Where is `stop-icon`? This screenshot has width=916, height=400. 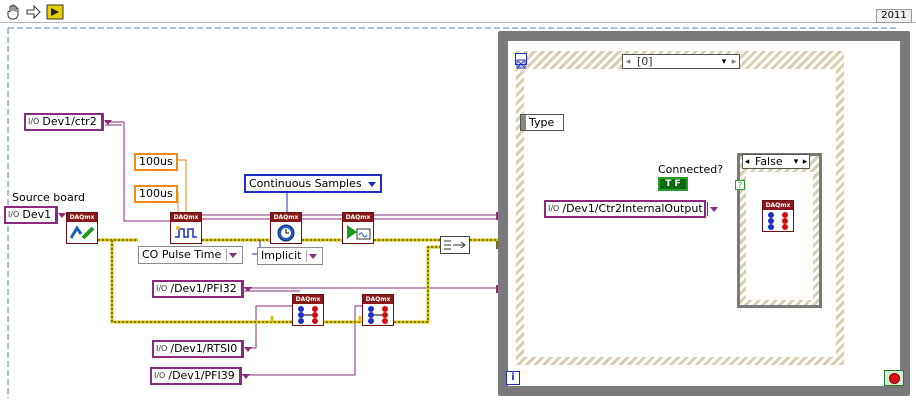 stop-icon is located at coordinates (894, 378).